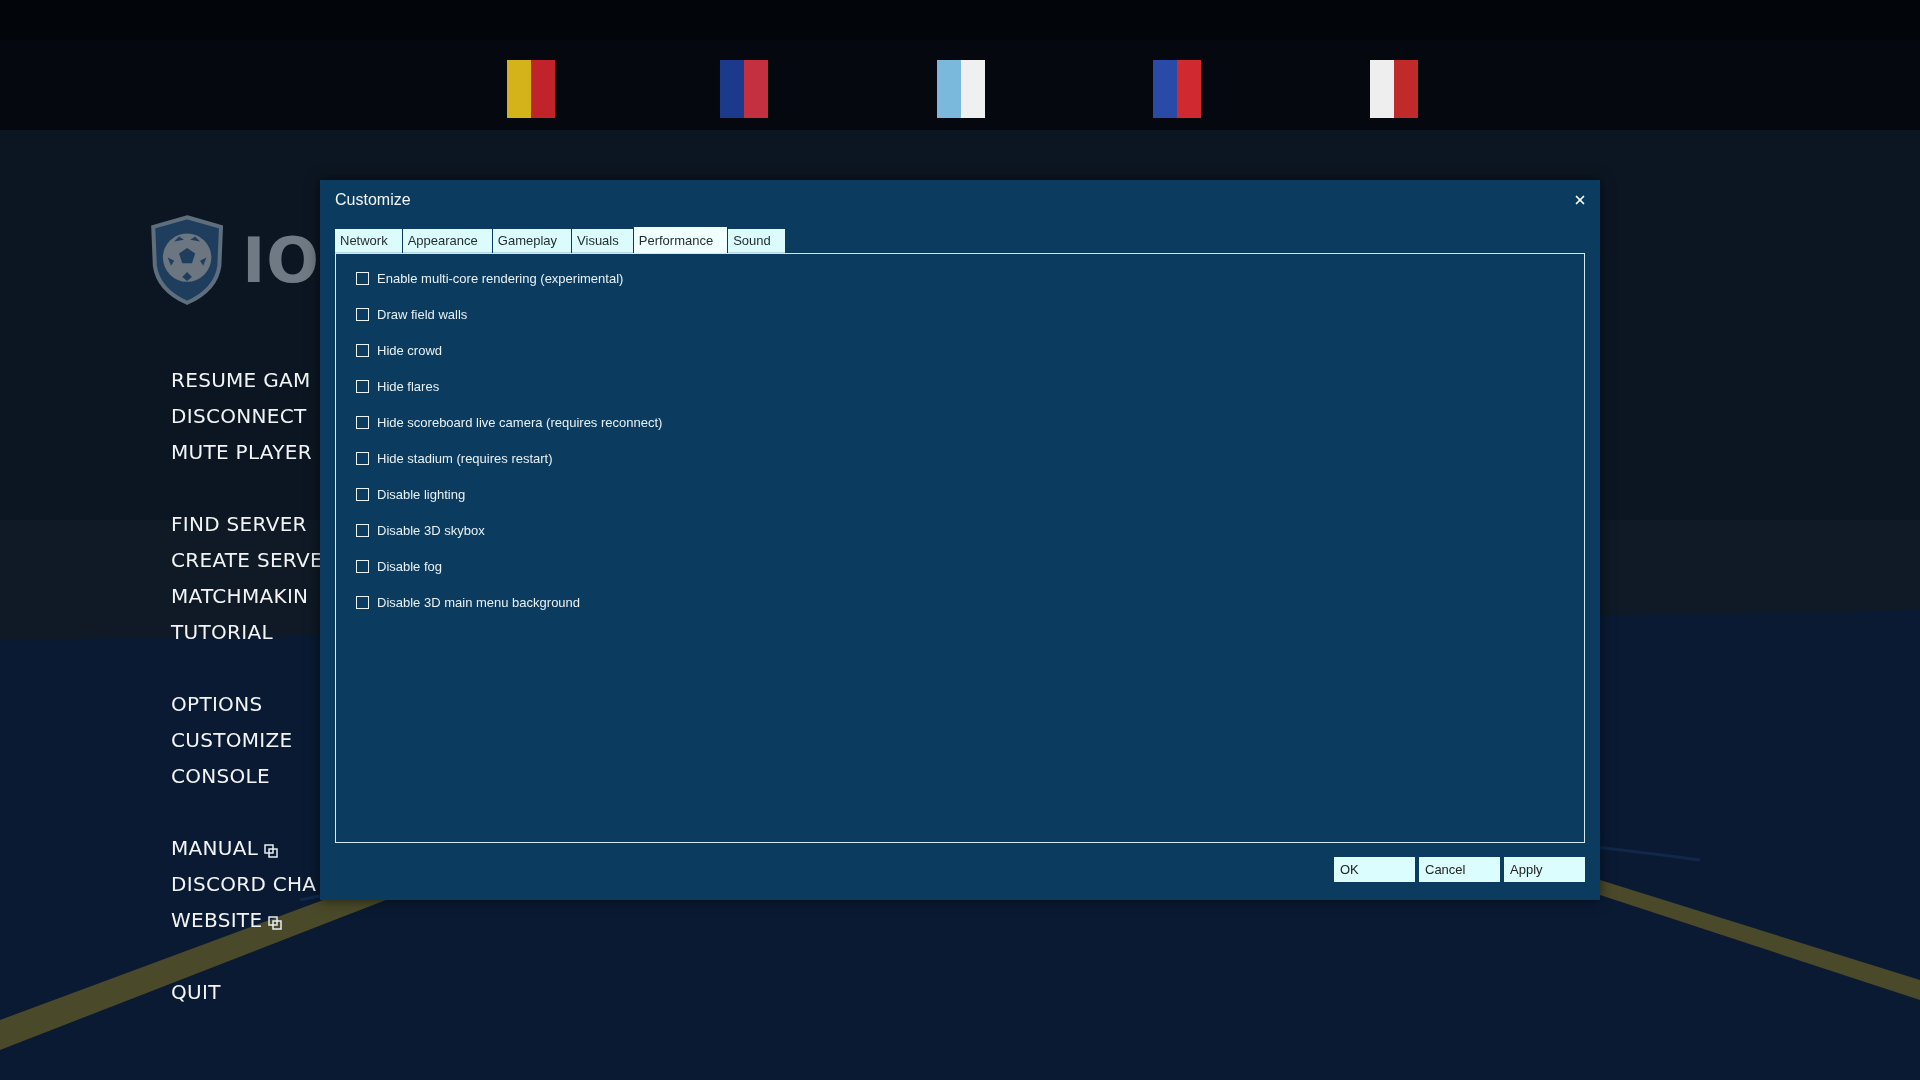  I want to click on tab: Sound, so click(756, 241).